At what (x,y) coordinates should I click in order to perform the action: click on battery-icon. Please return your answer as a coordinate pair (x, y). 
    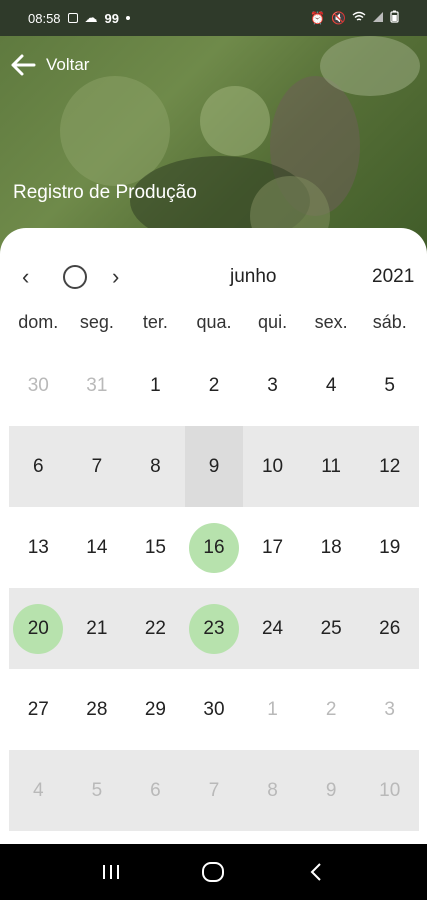
    Looking at the image, I should click on (394, 18).